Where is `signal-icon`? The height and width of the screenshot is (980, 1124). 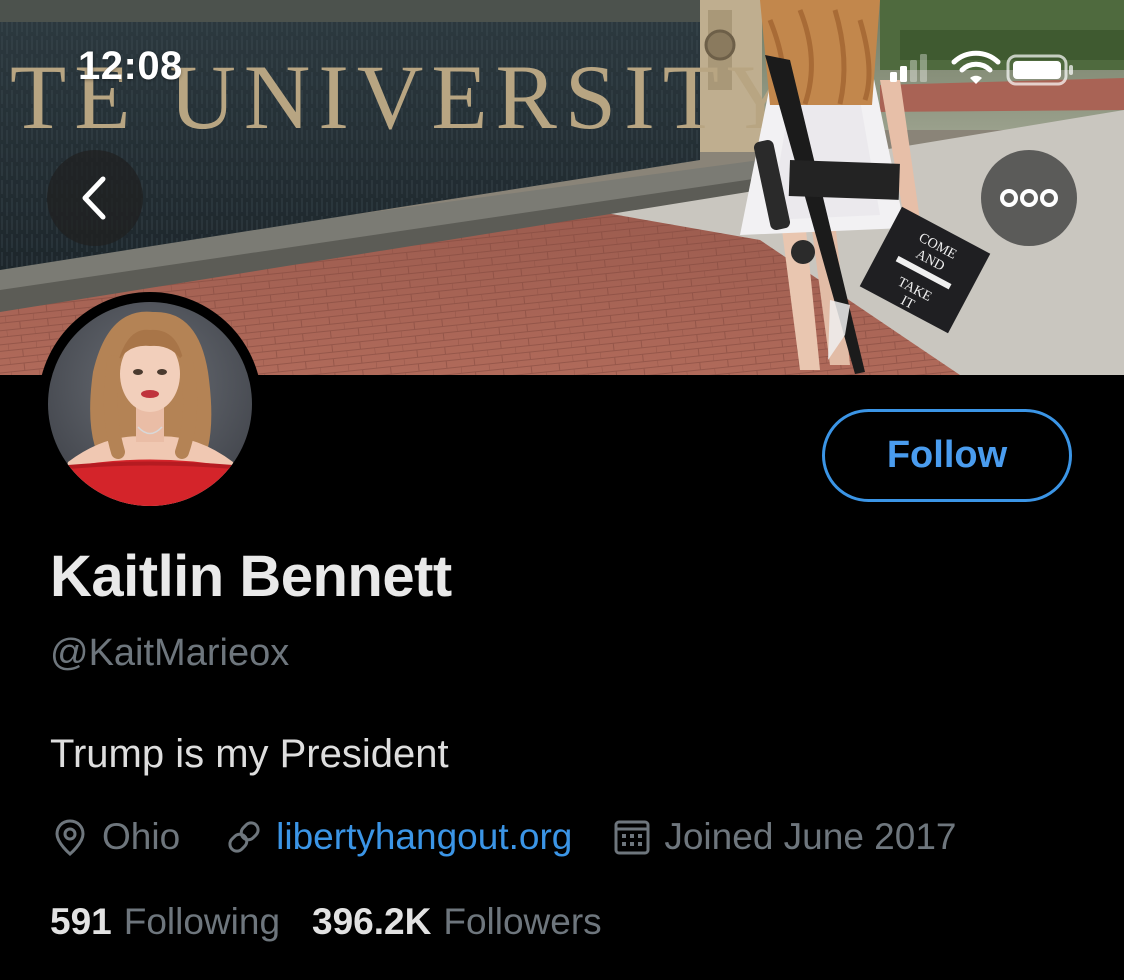
signal-icon is located at coordinates (908, 68).